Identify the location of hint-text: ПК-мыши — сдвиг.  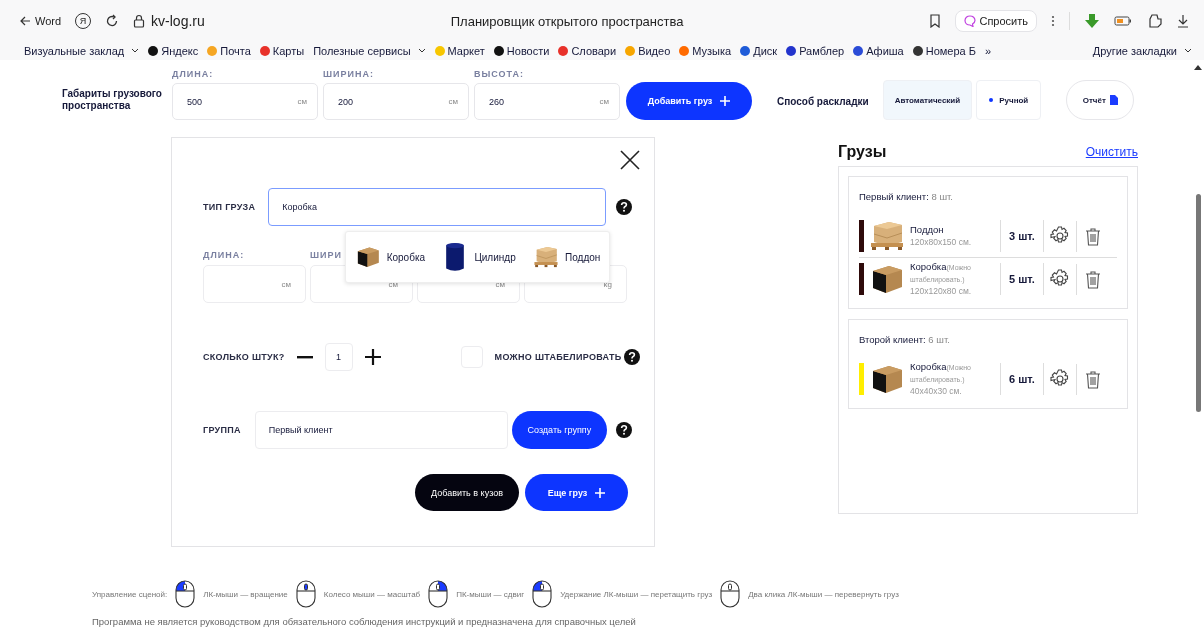
(490, 594).